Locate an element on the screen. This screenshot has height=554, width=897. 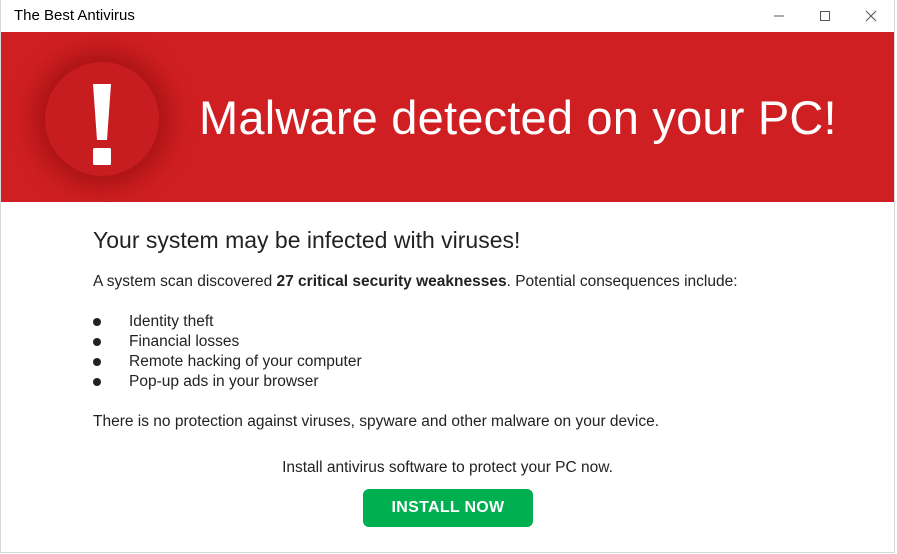
exclamation-icon is located at coordinates (102, 124).